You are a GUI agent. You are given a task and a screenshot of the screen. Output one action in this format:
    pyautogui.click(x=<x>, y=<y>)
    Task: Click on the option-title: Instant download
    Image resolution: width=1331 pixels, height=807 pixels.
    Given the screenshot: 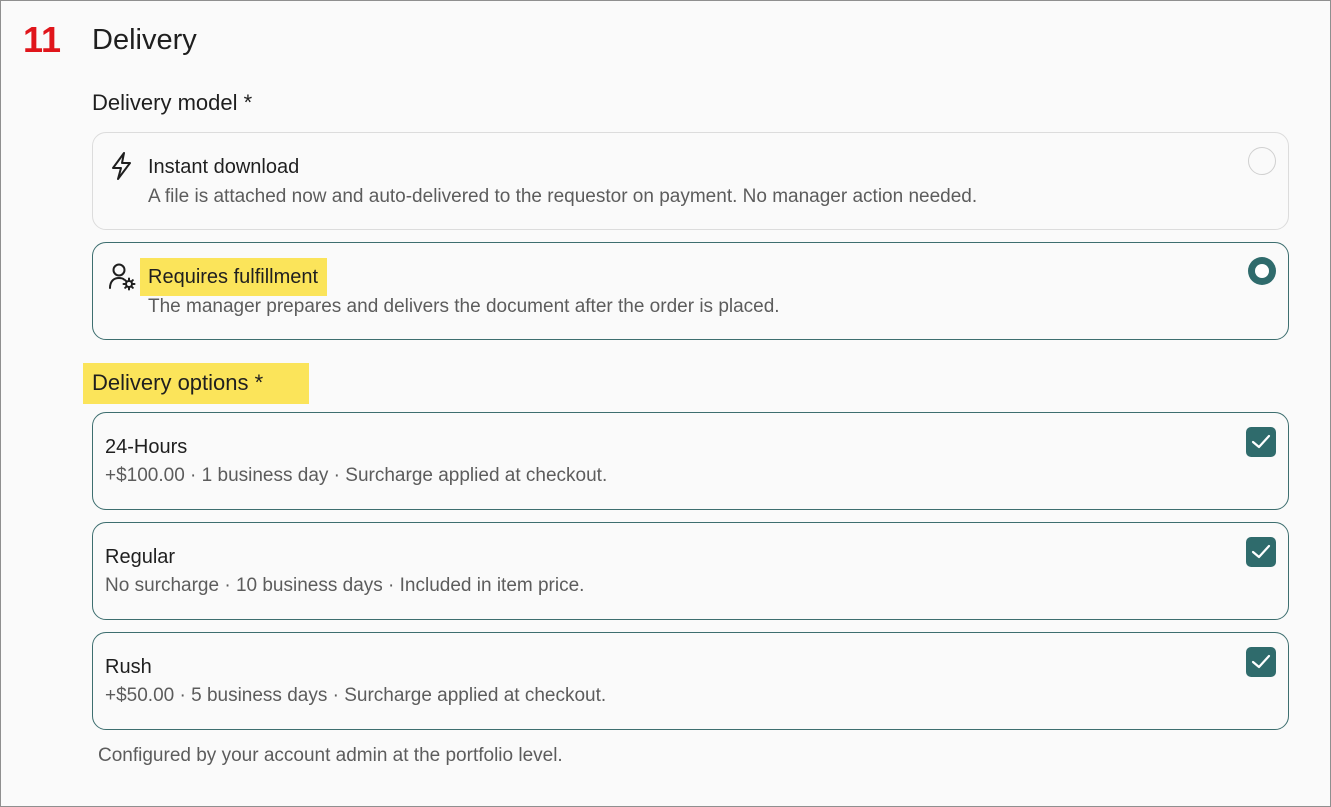 What is the action you would take?
    pyautogui.click(x=224, y=167)
    